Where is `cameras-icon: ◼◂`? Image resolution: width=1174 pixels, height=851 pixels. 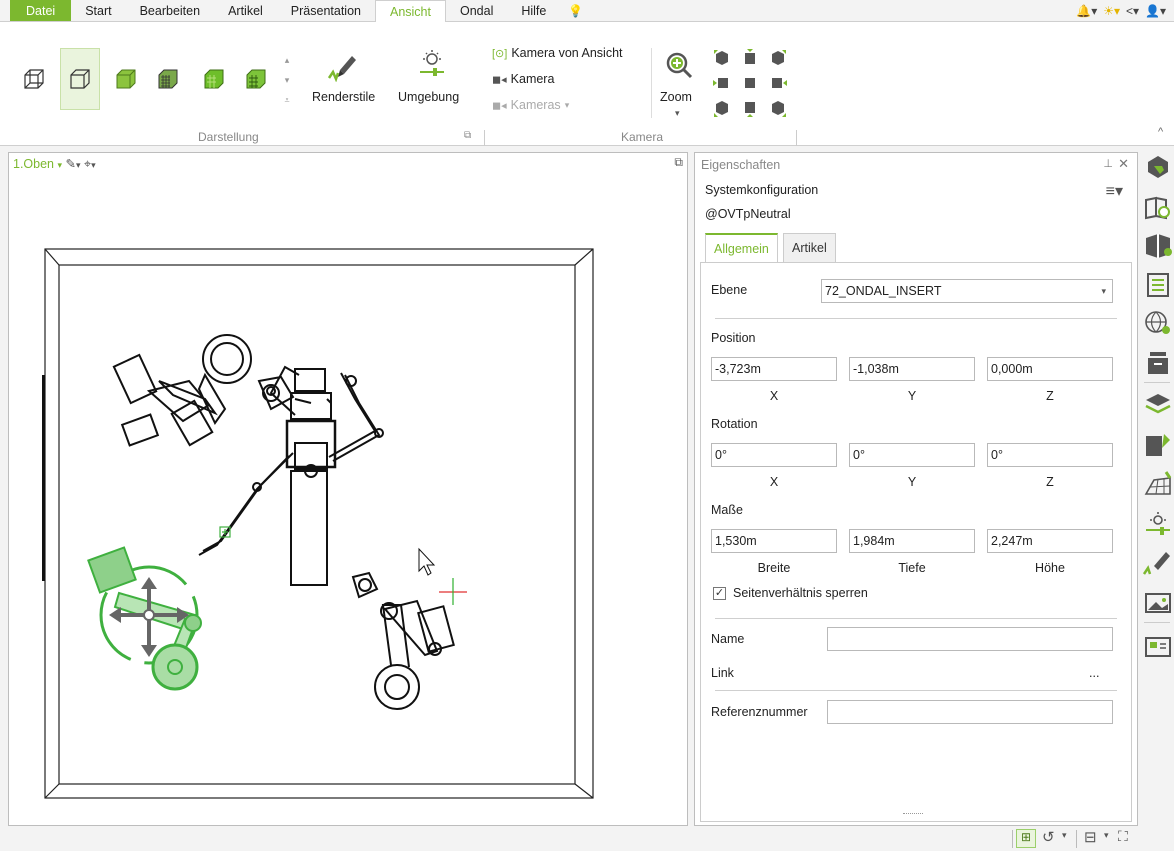
cameras-icon: ◼◂ is located at coordinates (499, 105).